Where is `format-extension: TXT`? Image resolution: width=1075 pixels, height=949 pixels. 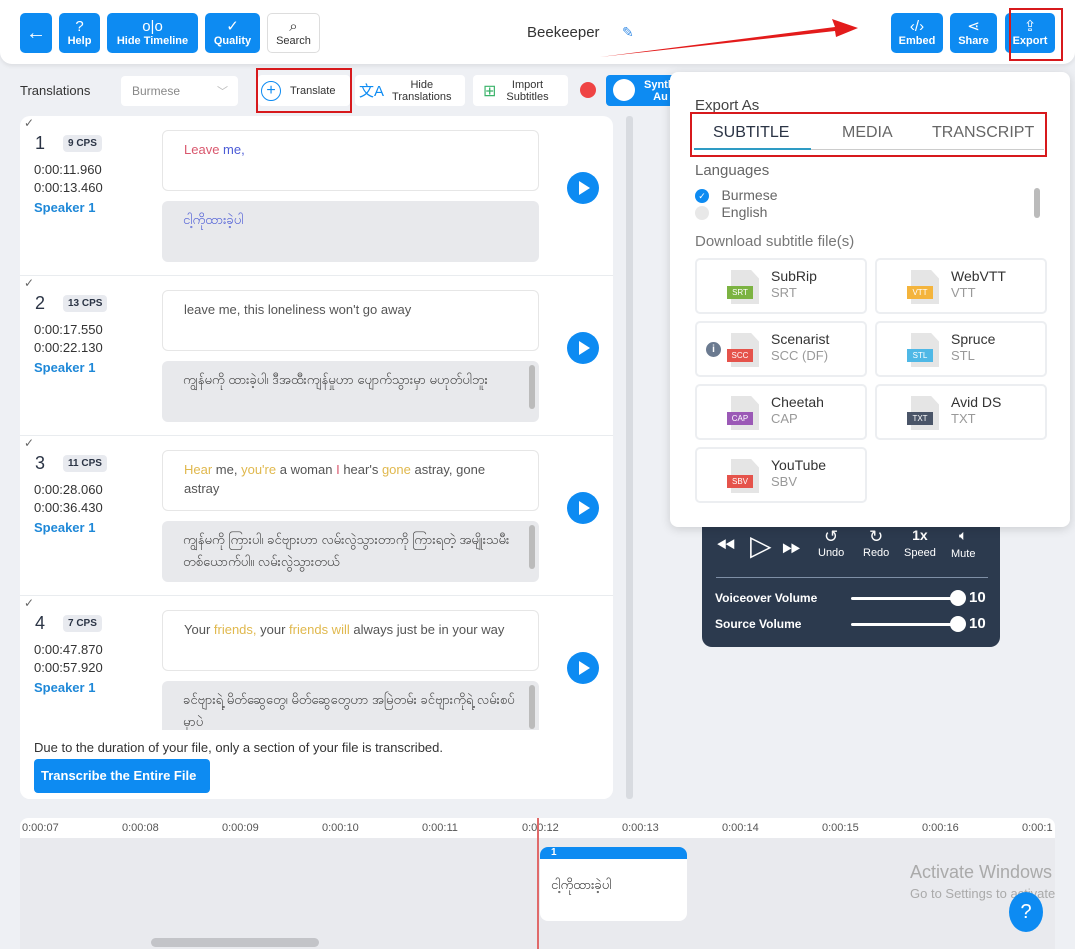
format-extension: TXT is located at coordinates (963, 418).